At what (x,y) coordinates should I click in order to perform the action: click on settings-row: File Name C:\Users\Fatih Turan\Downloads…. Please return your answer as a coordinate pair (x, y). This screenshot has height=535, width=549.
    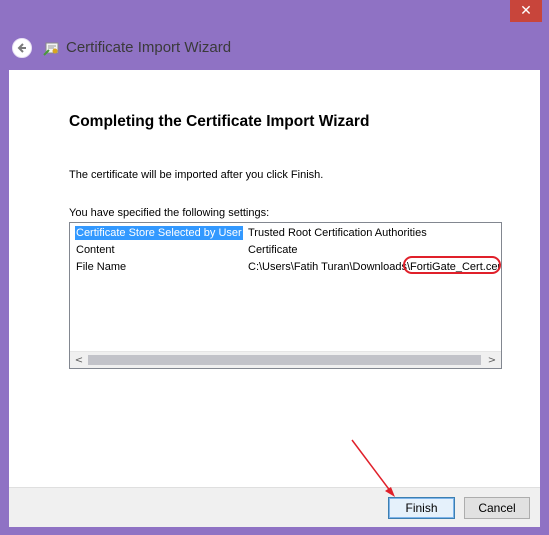
    Looking at the image, I should click on (285, 265).